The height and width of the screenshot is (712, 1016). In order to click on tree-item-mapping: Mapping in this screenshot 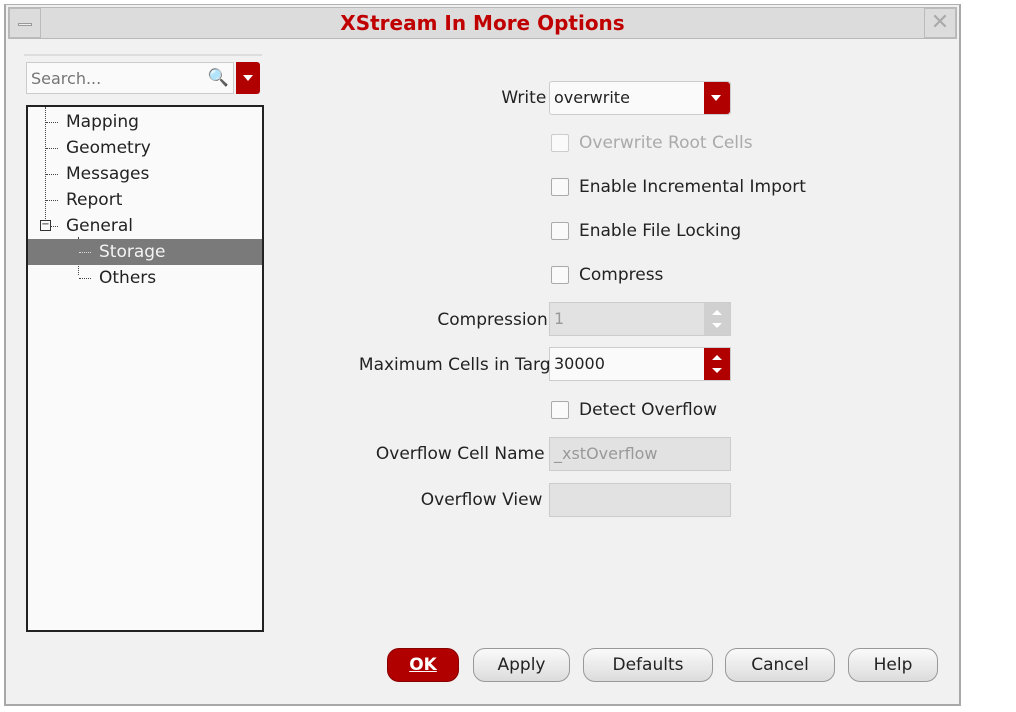, I will do `click(145, 122)`.